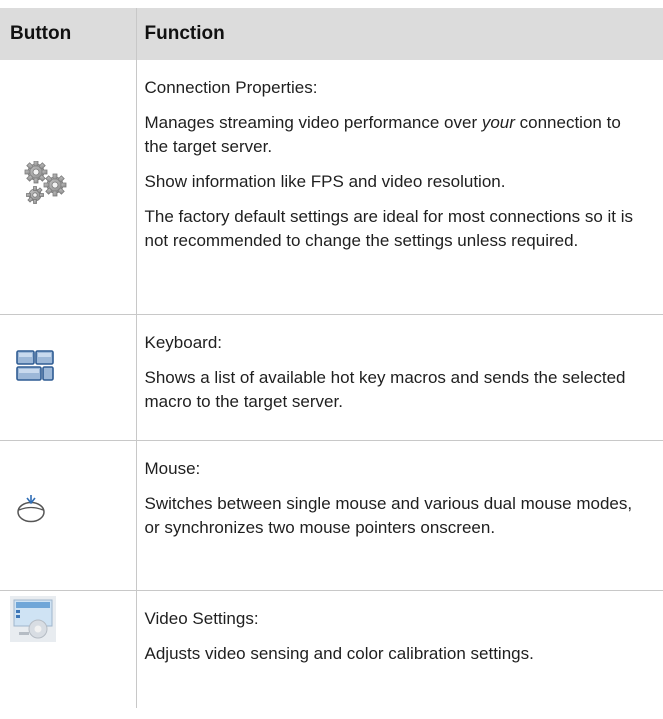 The image size is (663, 719). What do you see at coordinates (31, 511) in the screenshot?
I see `mouse-icon` at bounding box center [31, 511].